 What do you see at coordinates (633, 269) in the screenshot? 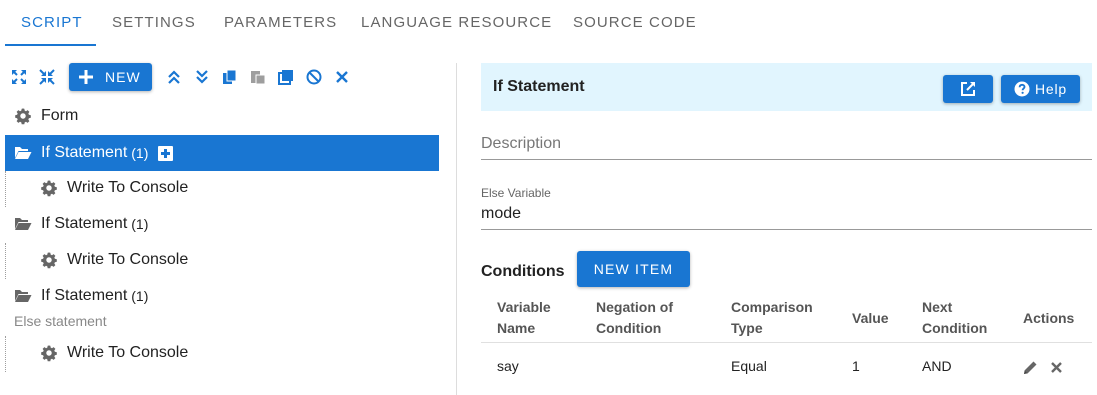
I see `new-item-button: NEW ITEM` at bounding box center [633, 269].